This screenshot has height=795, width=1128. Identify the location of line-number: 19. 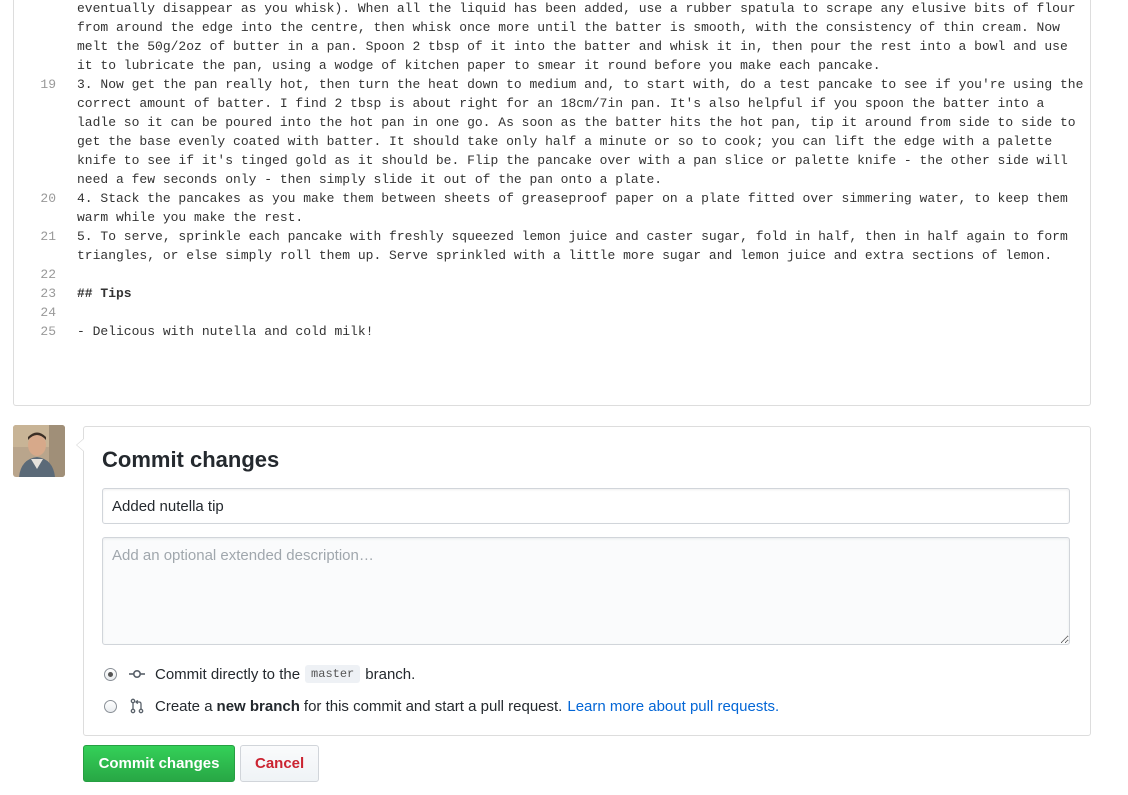
(48, 84).